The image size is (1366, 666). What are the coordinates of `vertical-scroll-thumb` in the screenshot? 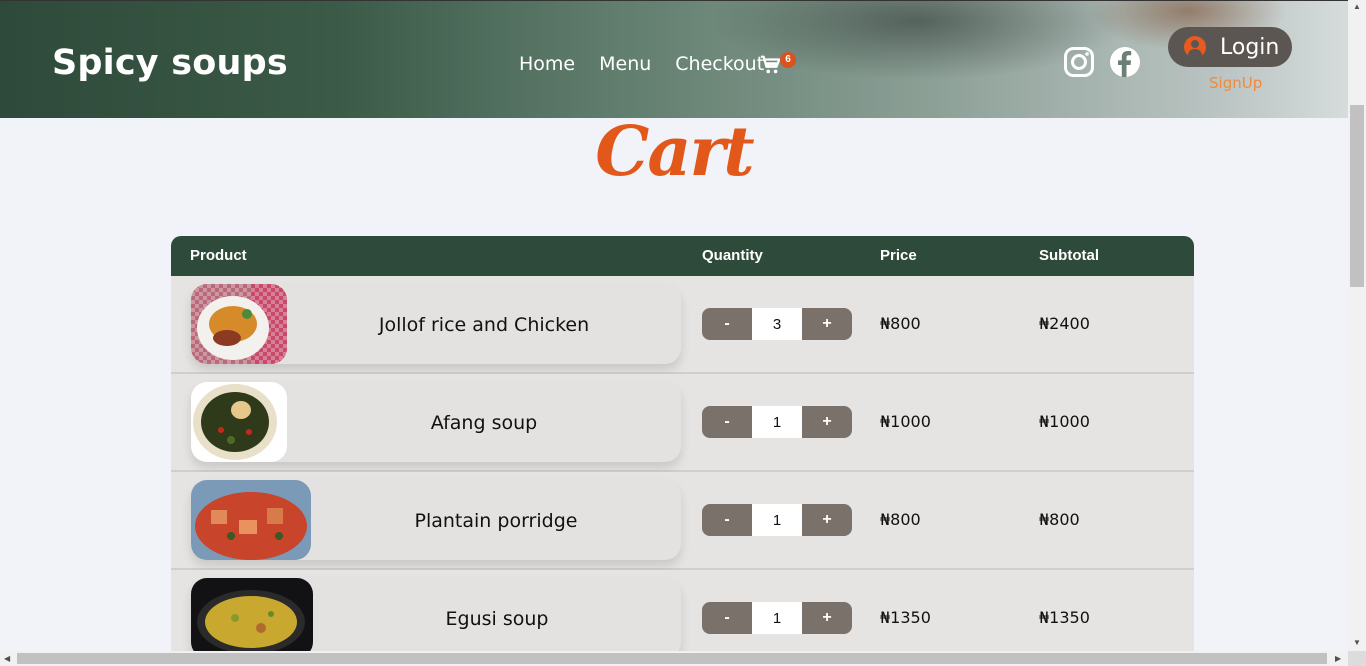 It's located at (1357, 196).